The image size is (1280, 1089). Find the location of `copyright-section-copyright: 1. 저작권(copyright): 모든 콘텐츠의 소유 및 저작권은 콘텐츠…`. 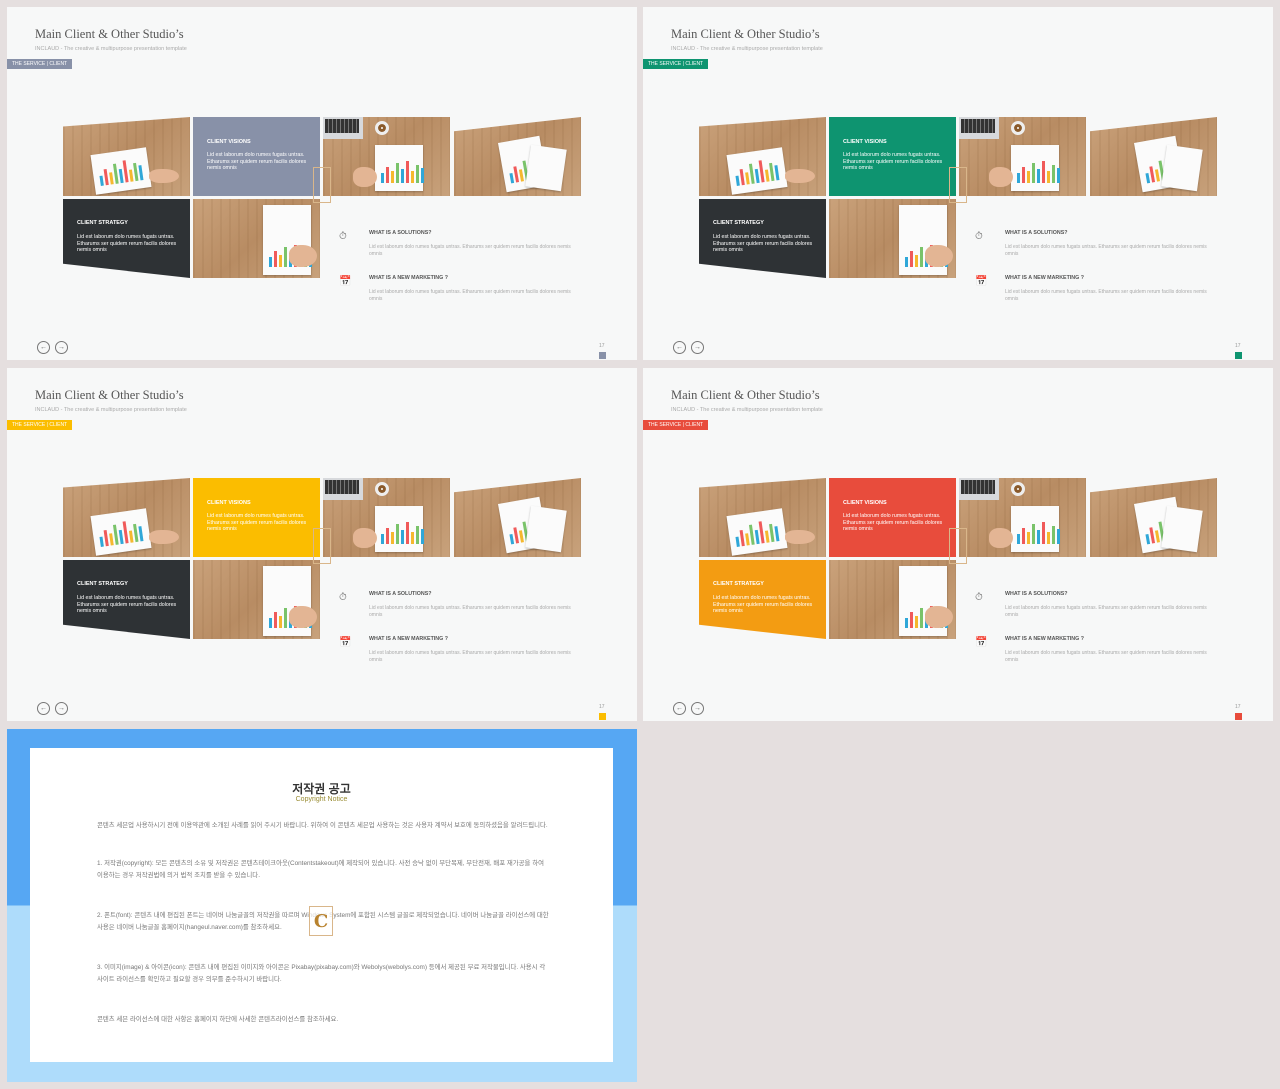

copyright-section-copyright: 1. 저작권(copyright): 모든 콘텐츠의 소유 및 저작권은 콘텐츠… is located at coordinates (320, 869).